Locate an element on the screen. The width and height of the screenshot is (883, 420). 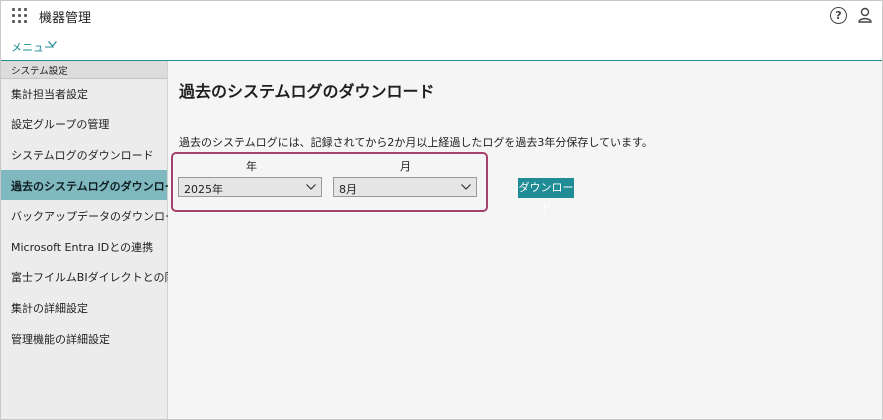
year-label: 年 is located at coordinates (251, 166).